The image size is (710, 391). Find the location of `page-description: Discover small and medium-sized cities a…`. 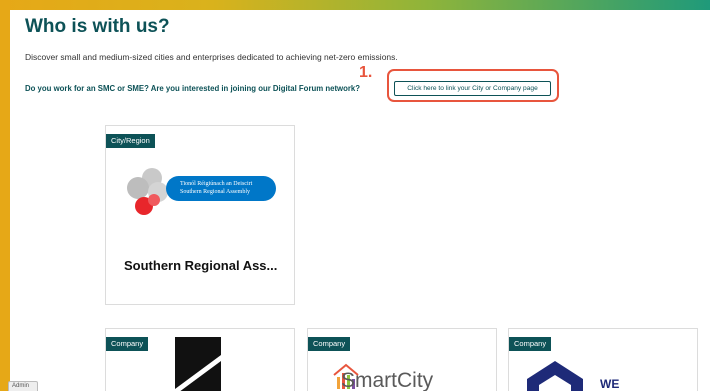

page-description: Discover small and medium-sized cities a… is located at coordinates (211, 57).